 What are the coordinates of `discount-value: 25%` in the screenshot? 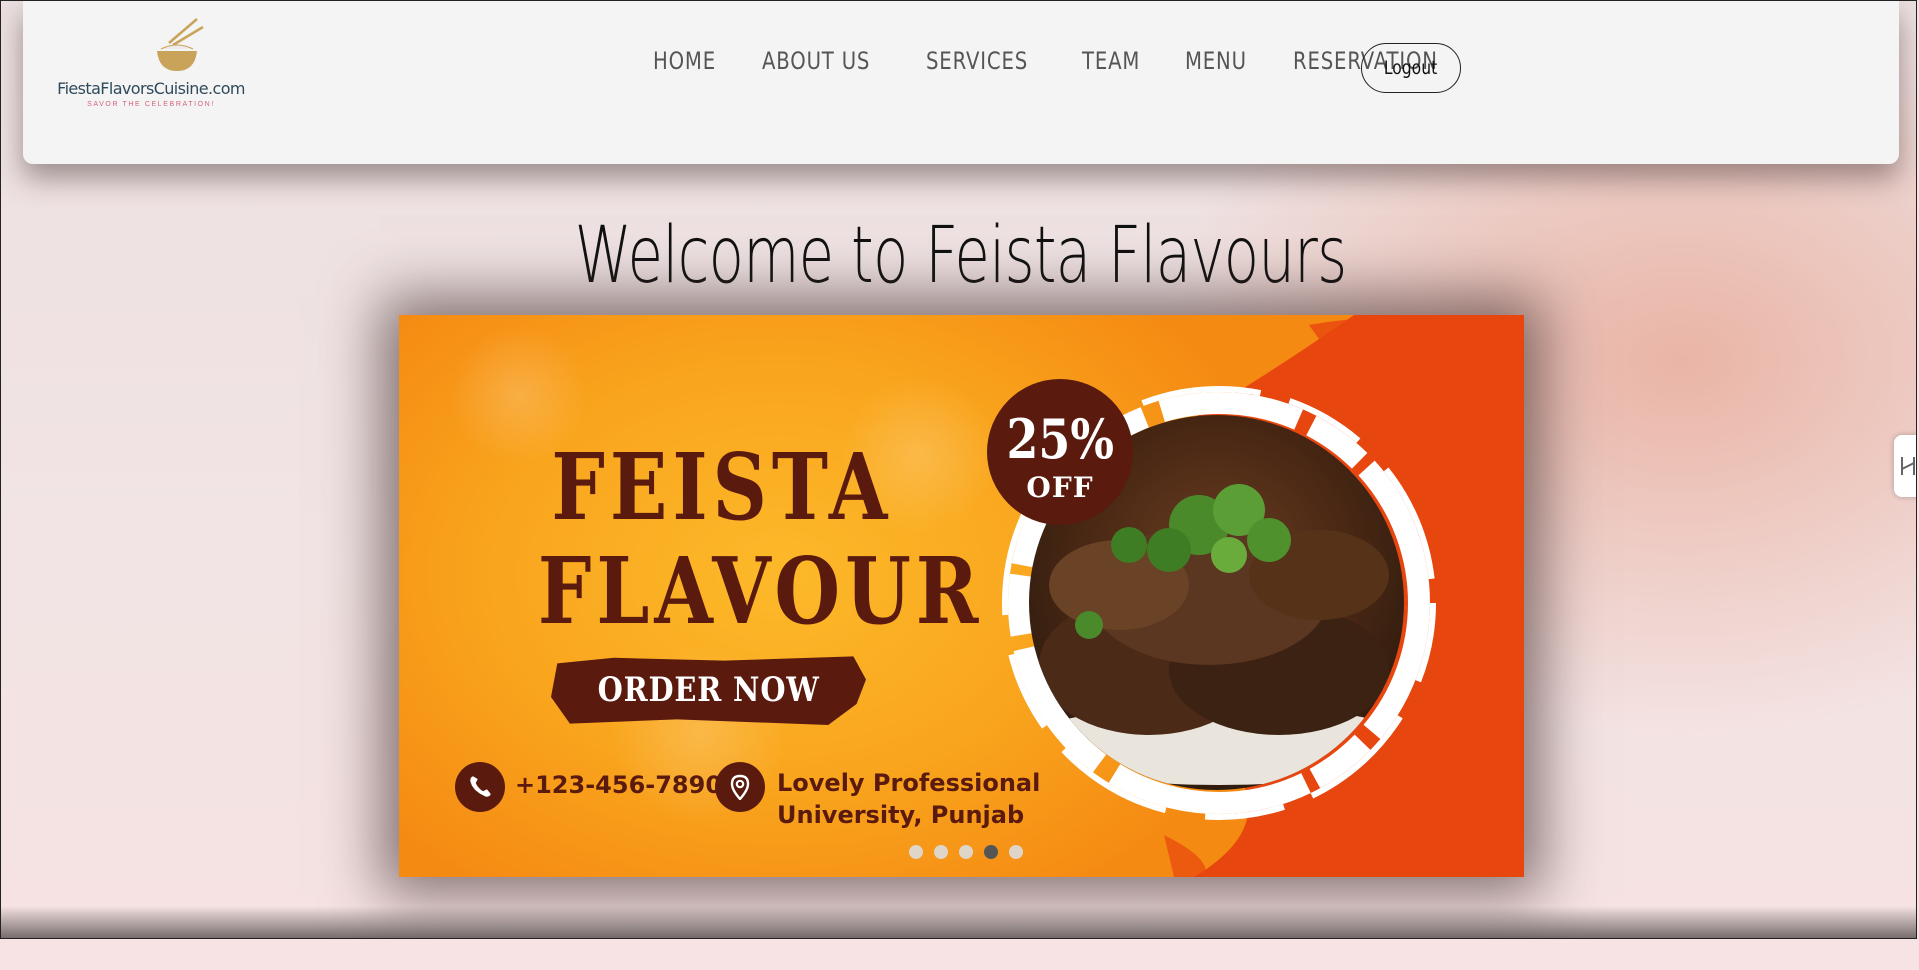 It's located at (1060, 439).